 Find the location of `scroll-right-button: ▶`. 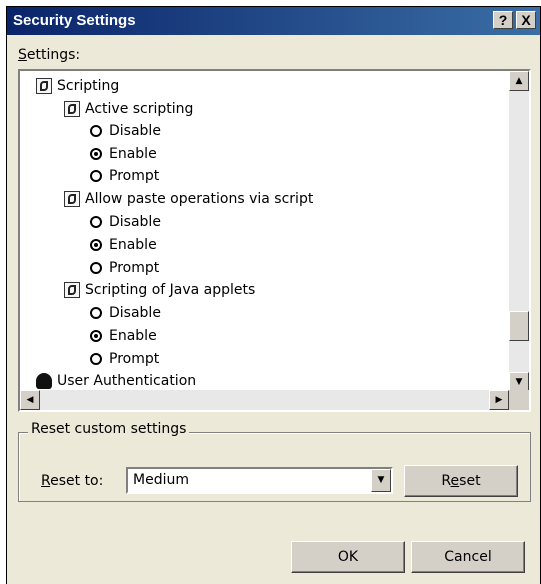

scroll-right-button: ▶ is located at coordinates (499, 400).